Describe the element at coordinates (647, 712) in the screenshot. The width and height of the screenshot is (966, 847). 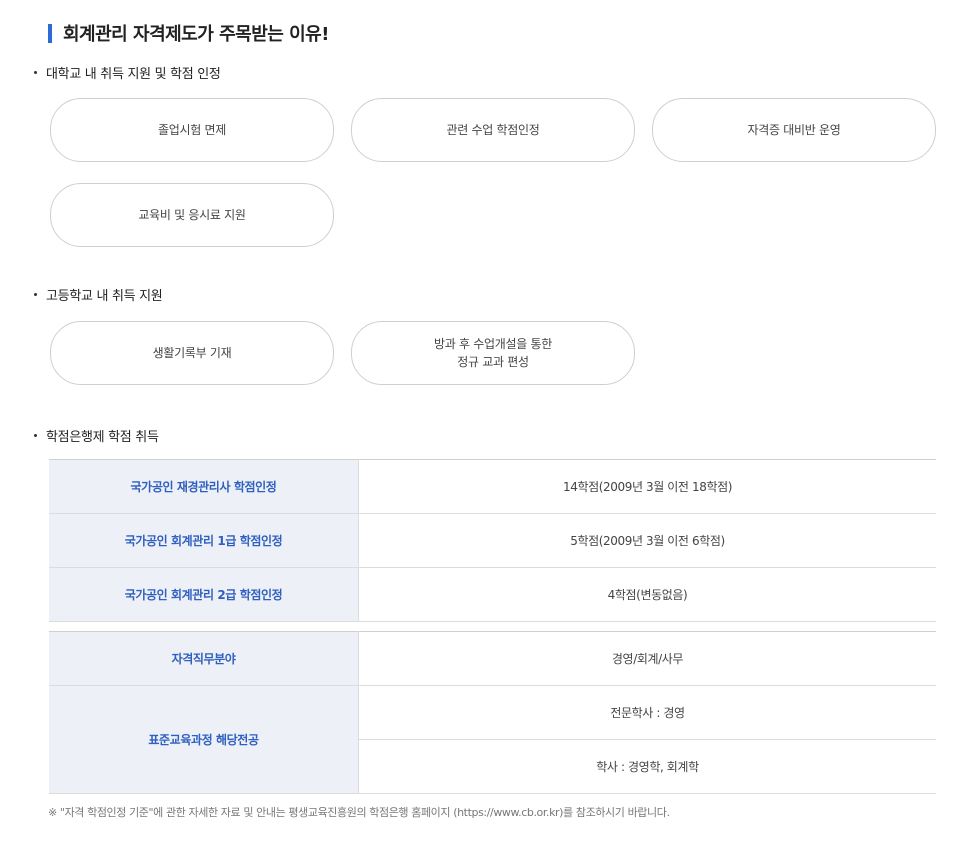
I see `major-value-associate: 전문학사 : 경영` at that location.